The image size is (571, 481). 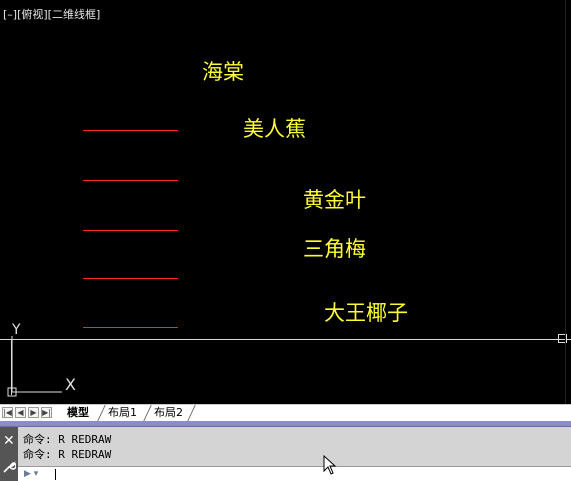 What do you see at coordinates (20, 412) in the screenshot?
I see `prev-tab-icon: ◀` at bounding box center [20, 412].